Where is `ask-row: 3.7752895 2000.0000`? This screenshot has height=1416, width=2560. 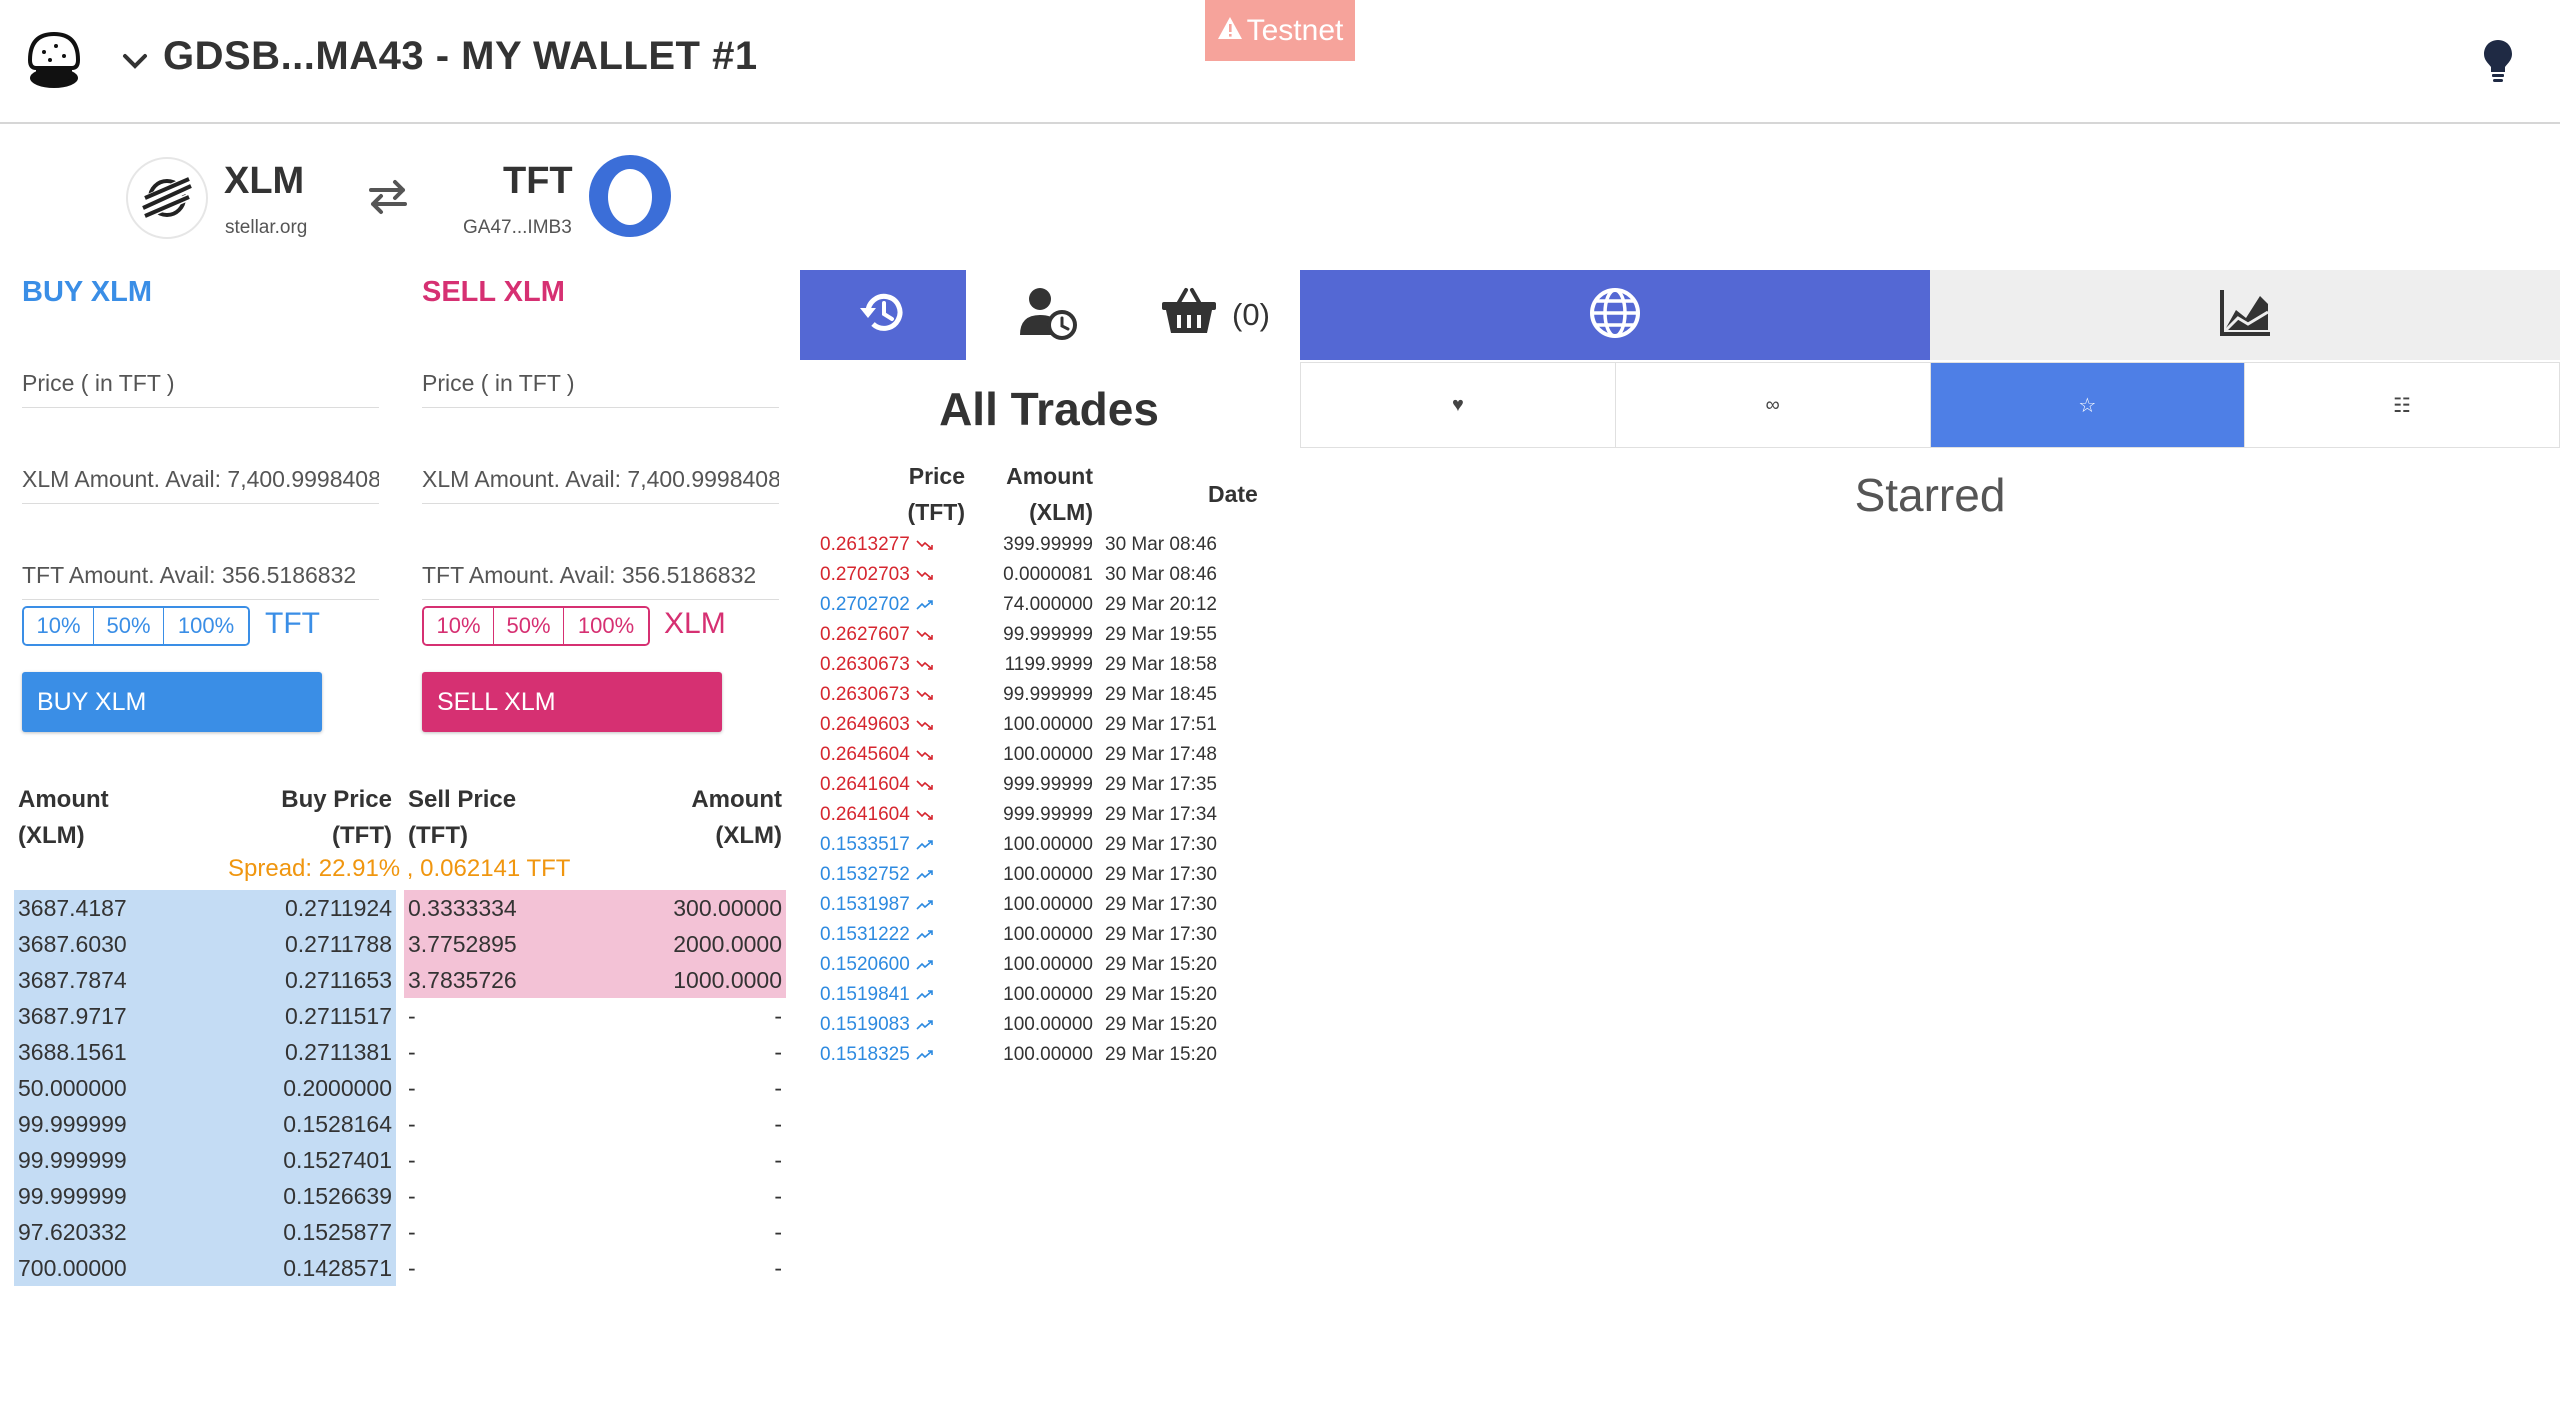 ask-row: 3.7752895 2000.0000 is located at coordinates (595, 944).